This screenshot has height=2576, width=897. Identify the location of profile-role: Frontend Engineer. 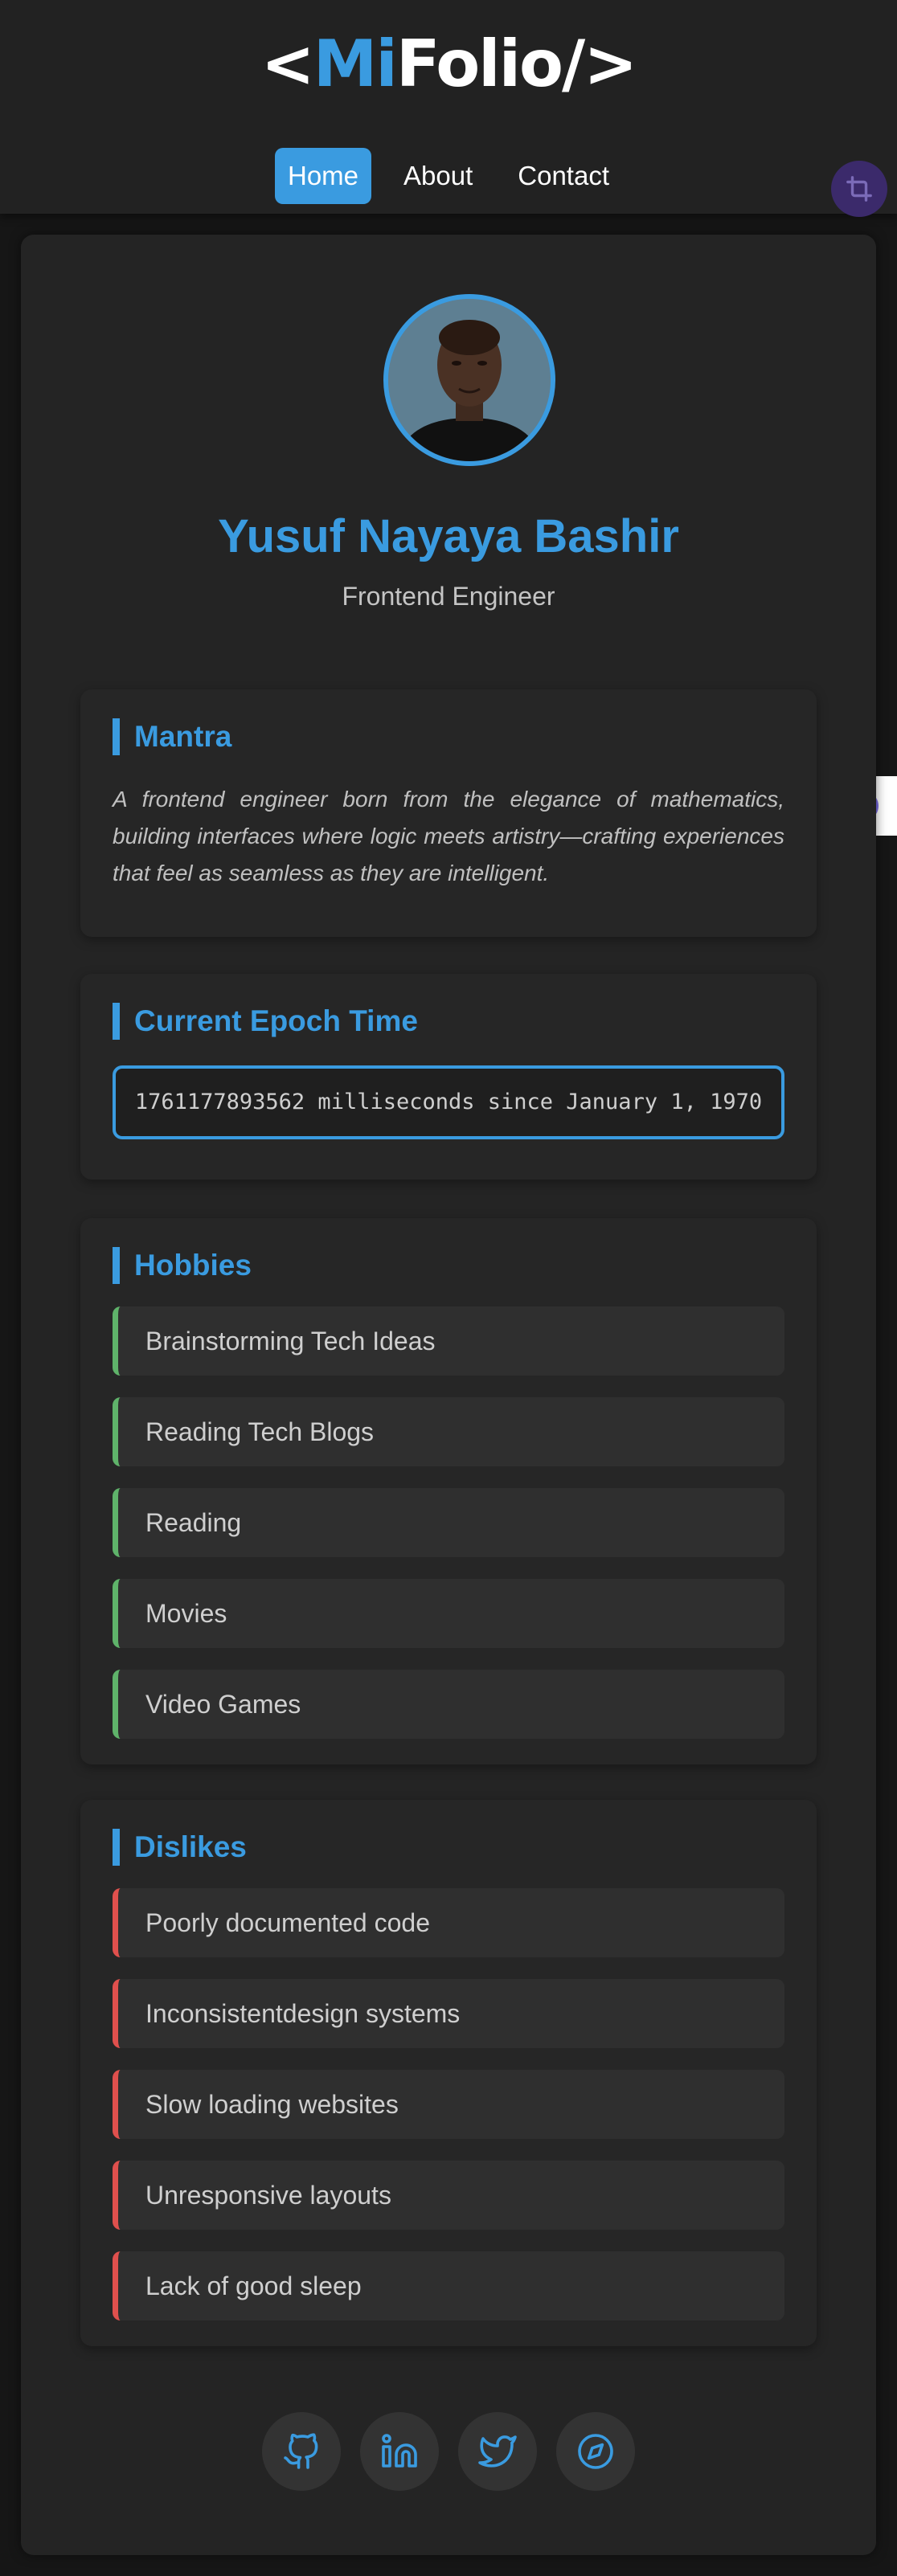
(448, 596).